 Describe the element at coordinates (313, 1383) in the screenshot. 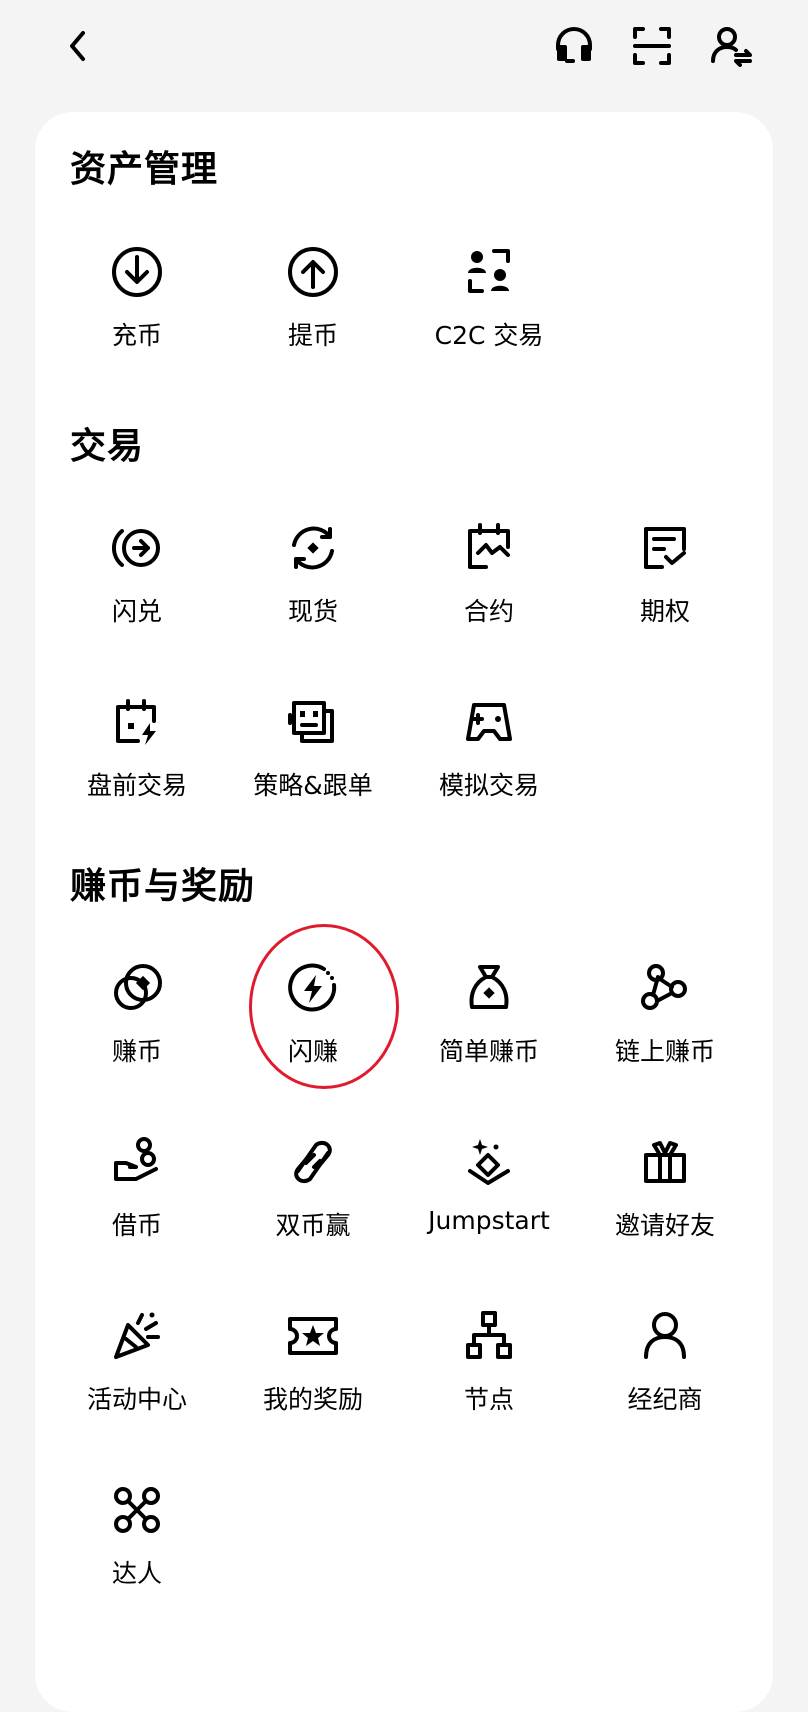

I see `menu-item-my-rewards: 我的奖励` at that location.